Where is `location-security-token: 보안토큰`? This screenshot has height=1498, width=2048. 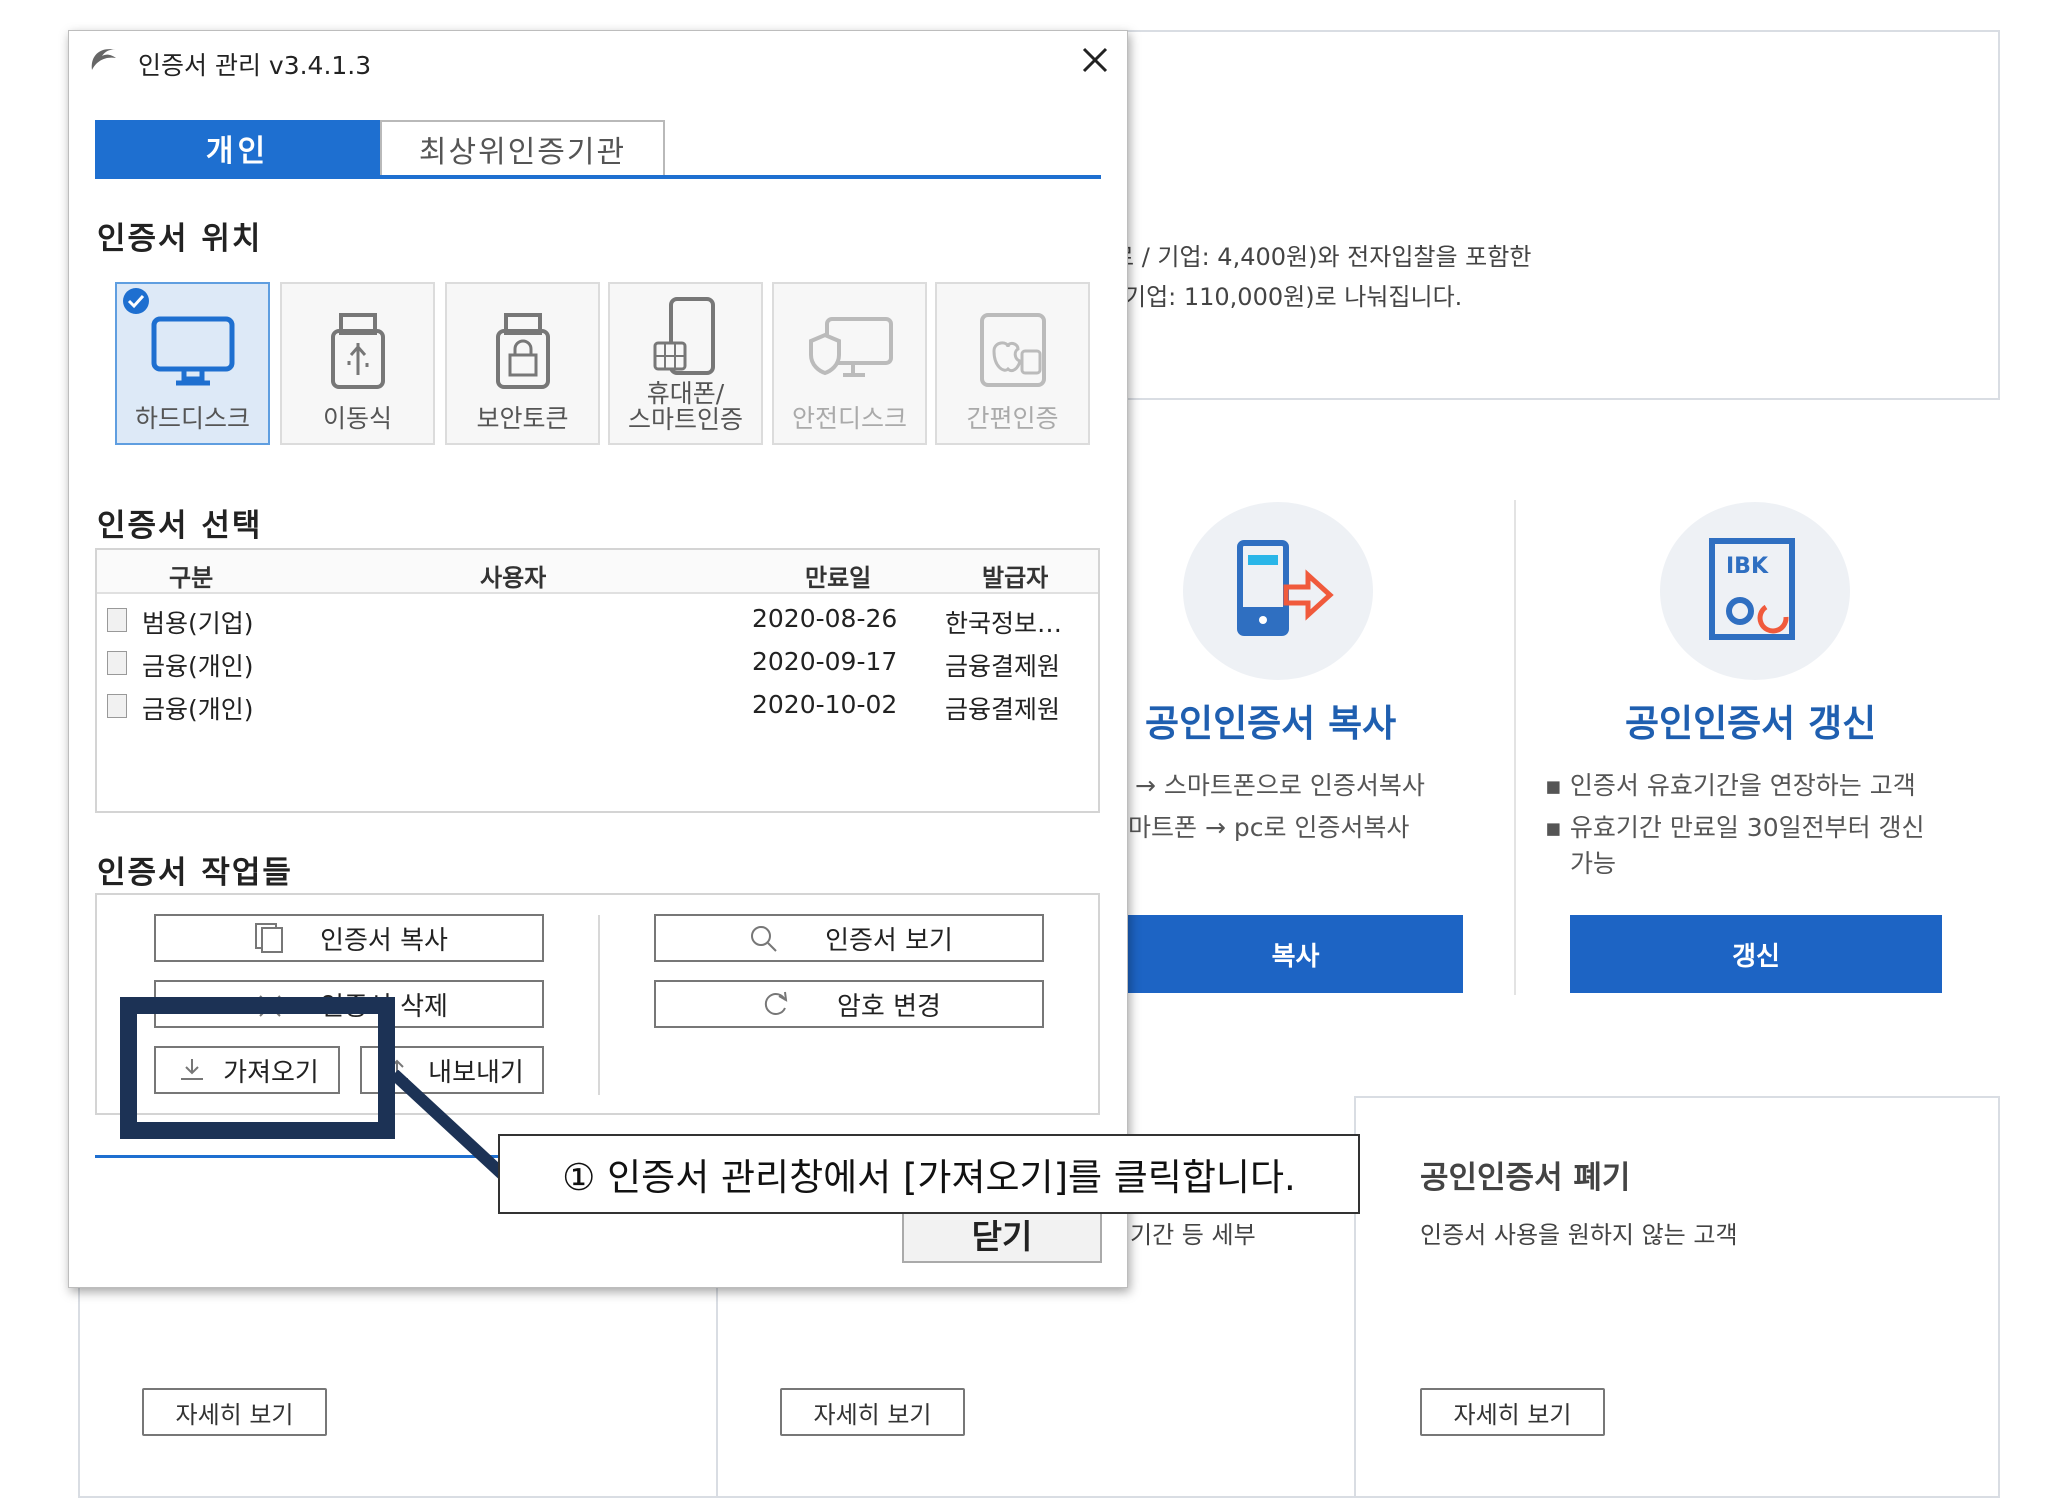
location-security-token: 보안토큰 is located at coordinates (522, 363).